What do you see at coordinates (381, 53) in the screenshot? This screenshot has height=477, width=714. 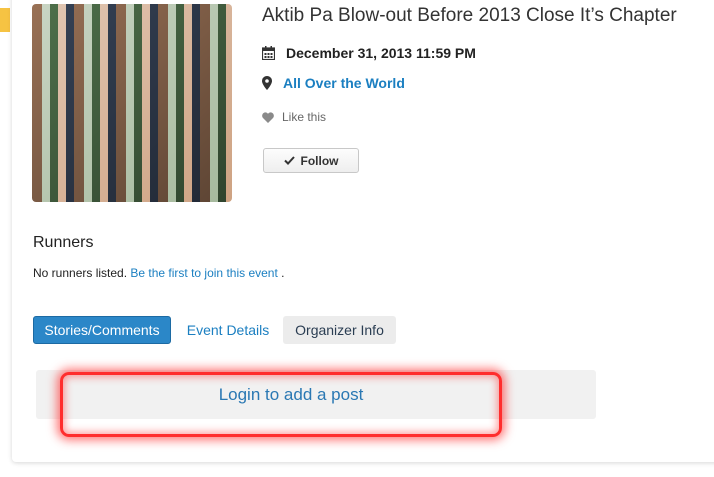 I see `event-date: December 31, 2013 11:59 PM` at bounding box center [381, 53].